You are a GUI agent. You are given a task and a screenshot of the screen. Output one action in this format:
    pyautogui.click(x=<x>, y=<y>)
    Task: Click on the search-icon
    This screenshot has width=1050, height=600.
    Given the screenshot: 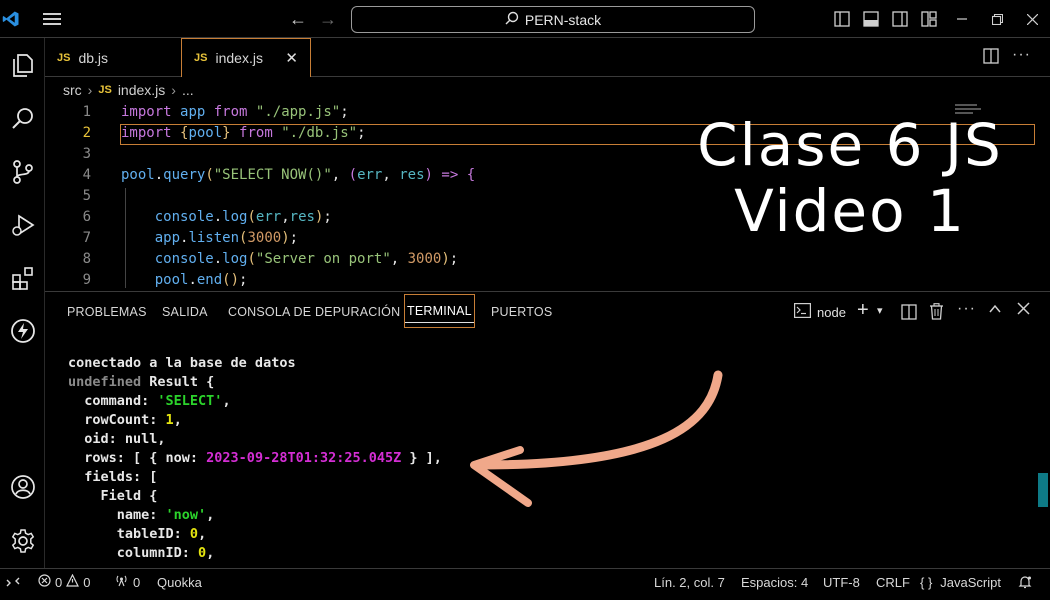 What is the action you would take?
    pyautogui.click(x=512, y=19)
    